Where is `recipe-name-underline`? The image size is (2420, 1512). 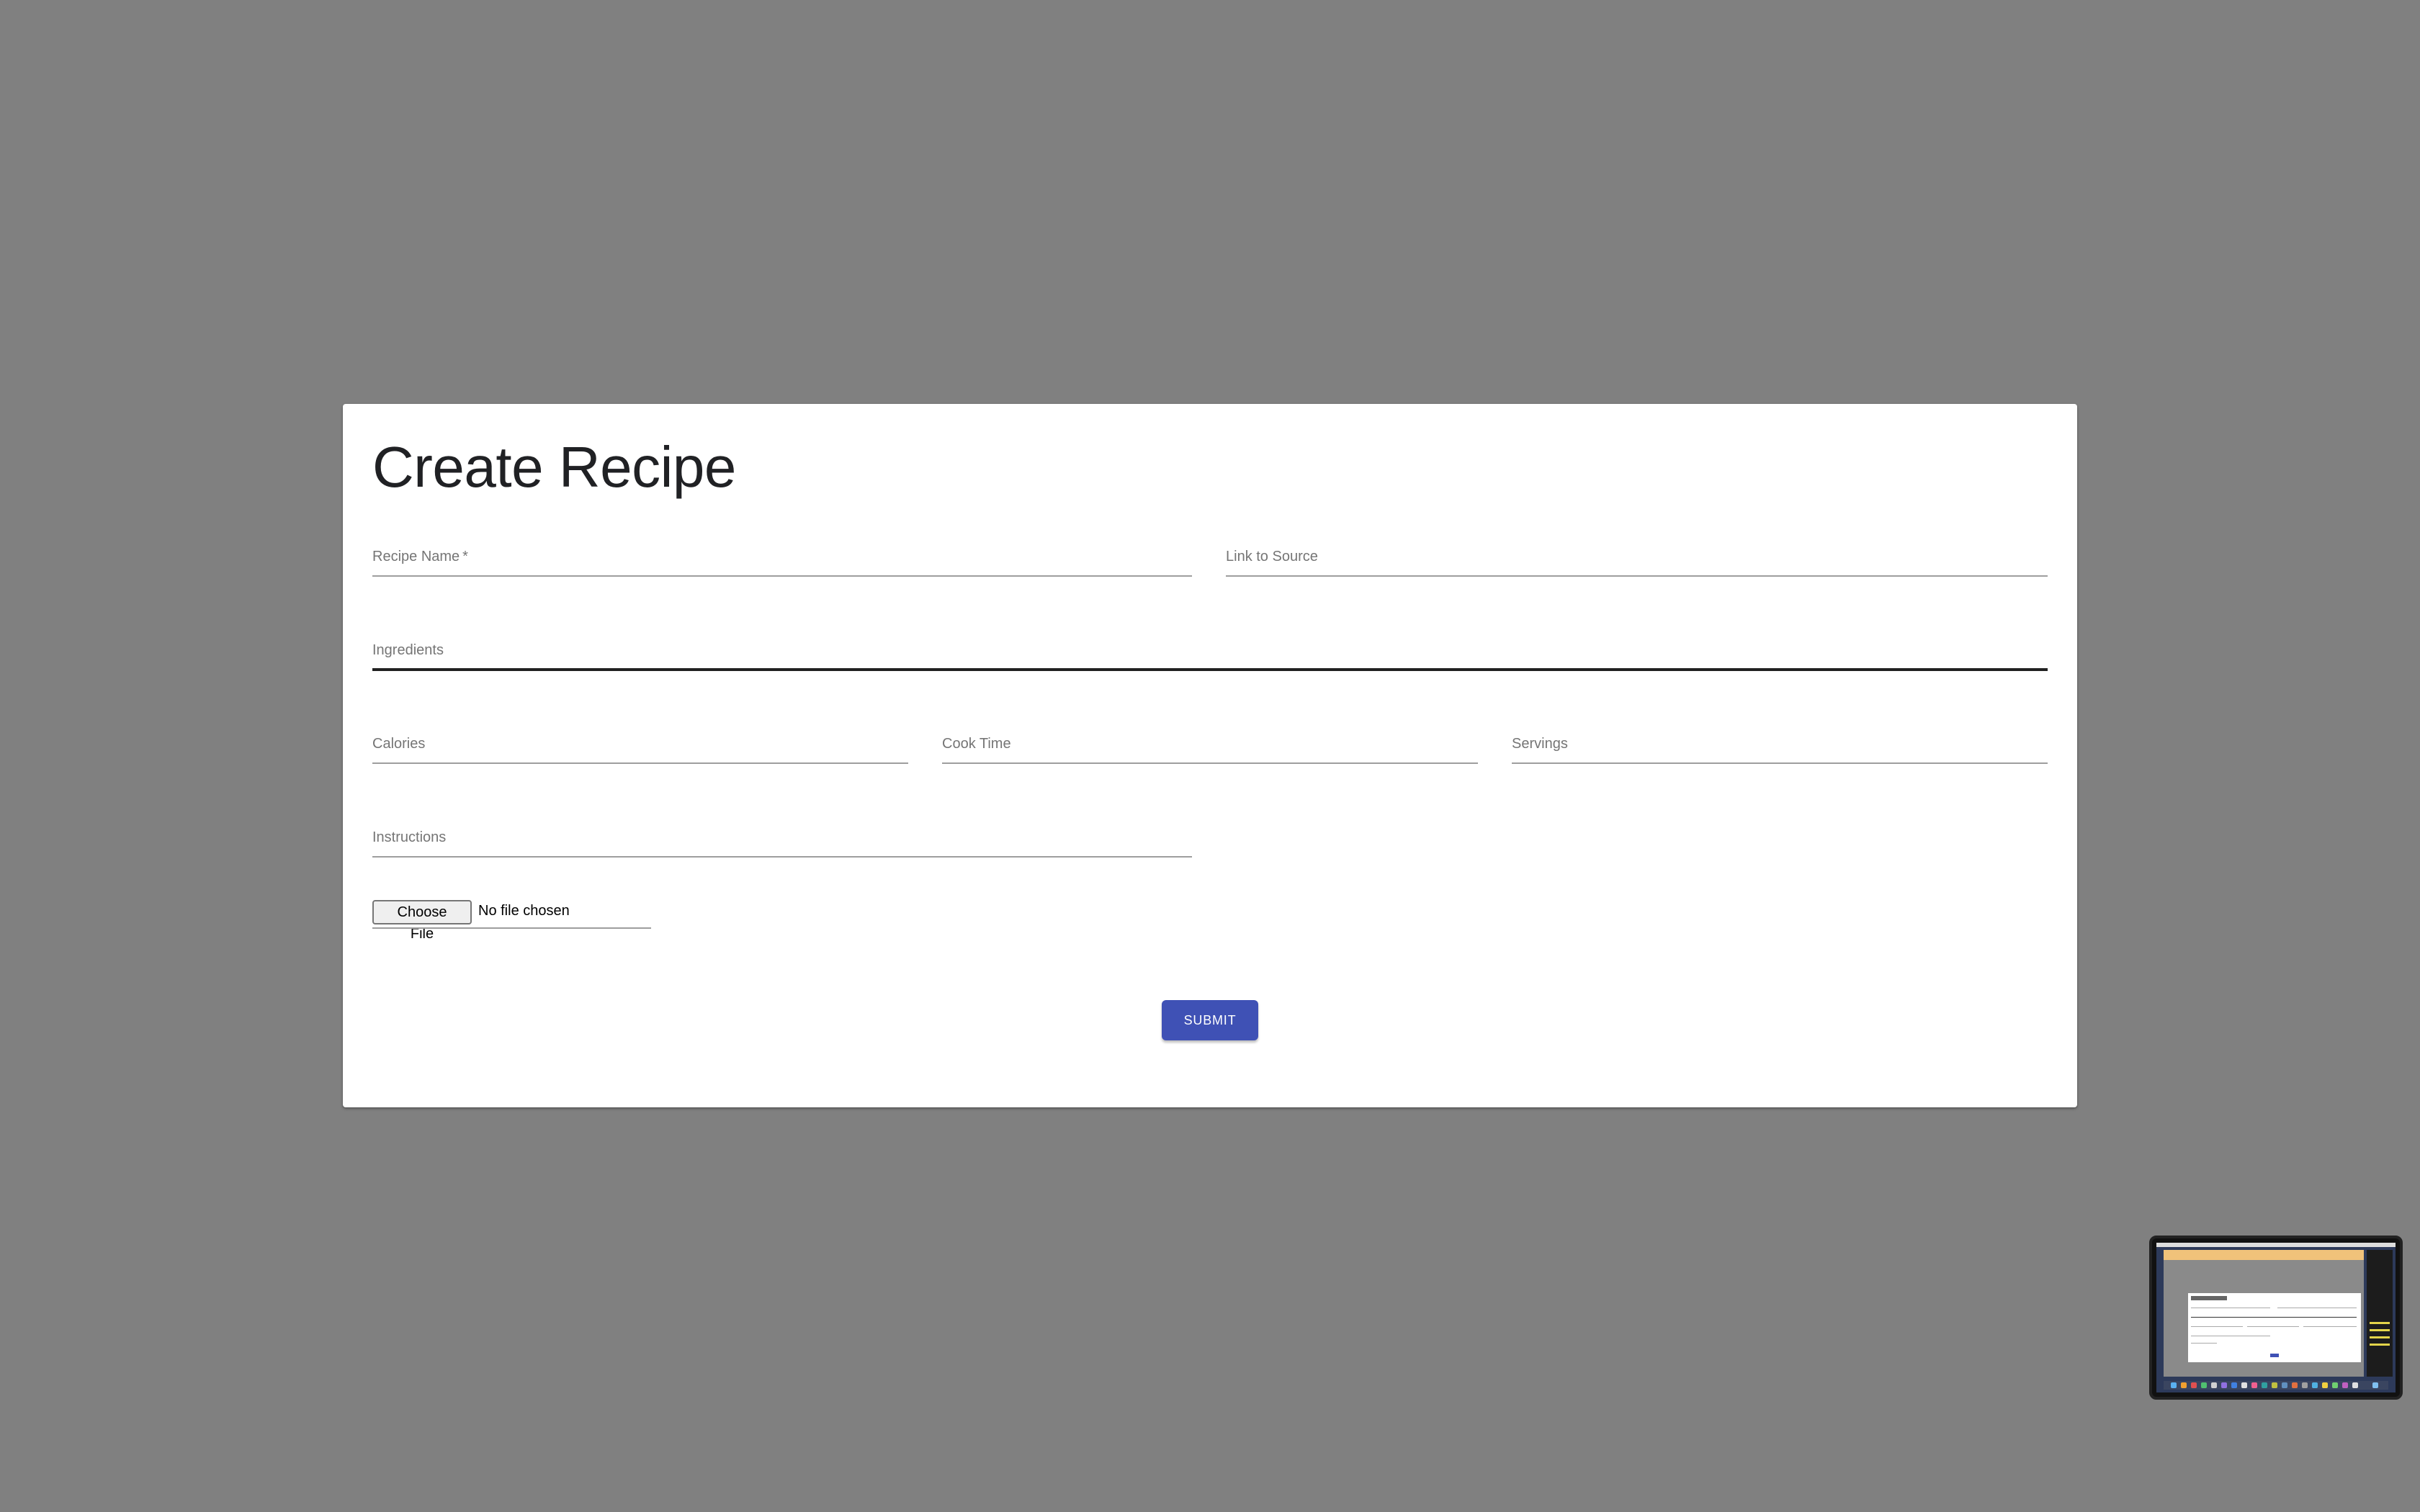 recipe-name-underline is located at coordinates (782, 576).